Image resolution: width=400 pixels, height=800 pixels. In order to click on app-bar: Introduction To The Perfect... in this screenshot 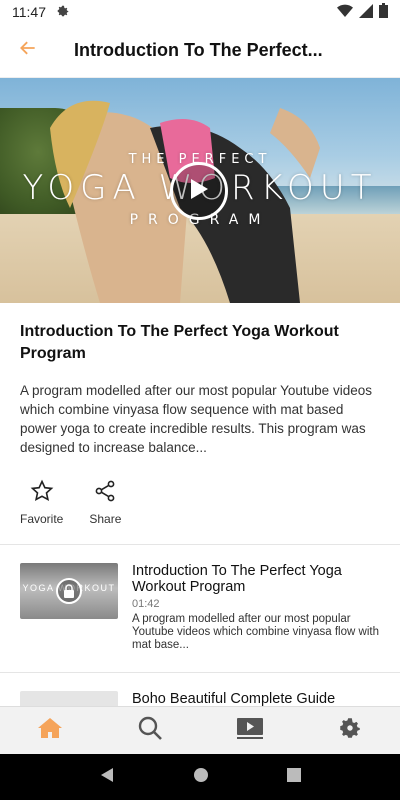, I will do `click(200, 51)`.